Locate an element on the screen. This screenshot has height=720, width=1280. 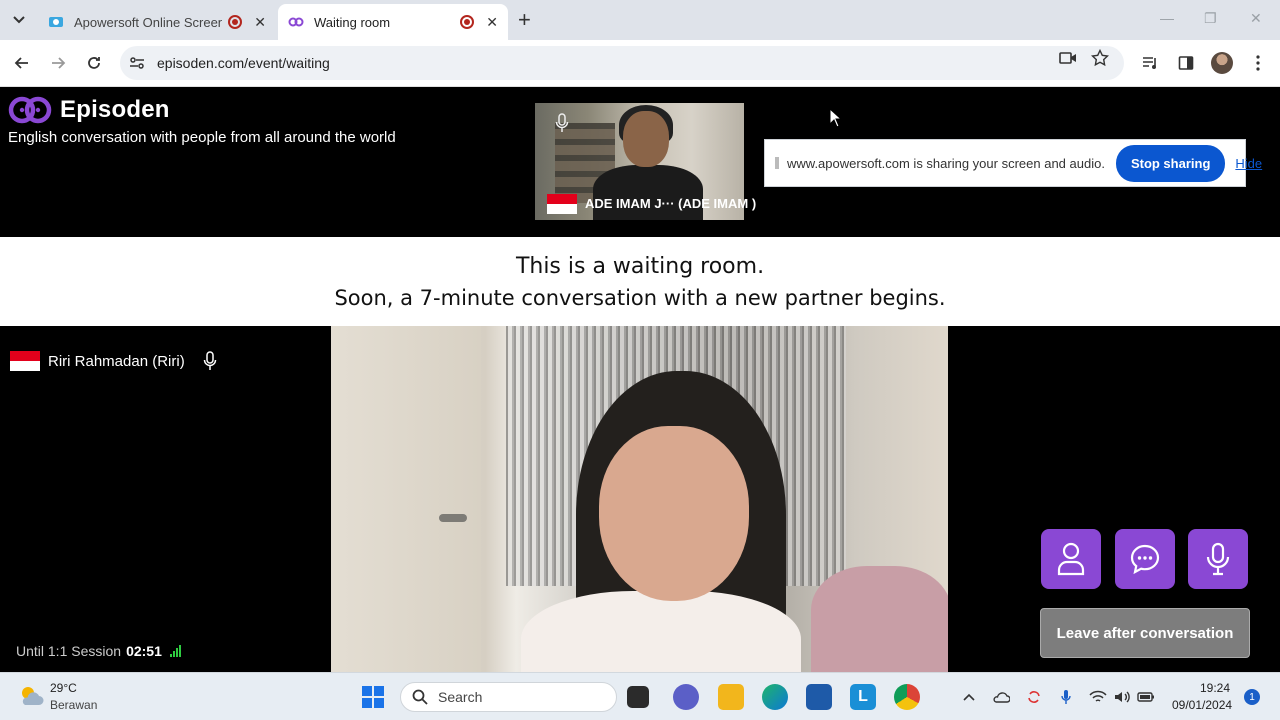
profile-button is located at coordinates (1071, 559).